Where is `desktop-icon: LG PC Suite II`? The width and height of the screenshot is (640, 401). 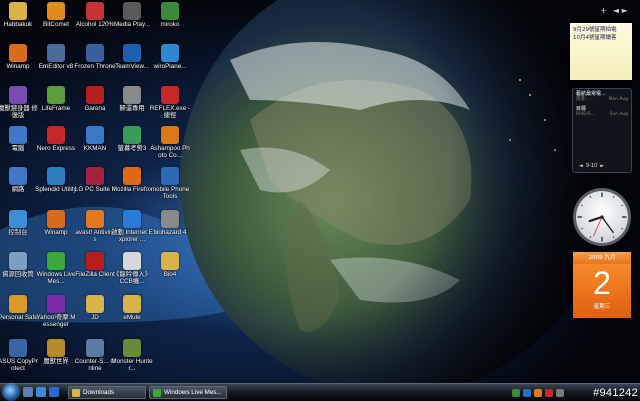
desktop-icon: LG PC Suite II is located at coordinates (95, 190).